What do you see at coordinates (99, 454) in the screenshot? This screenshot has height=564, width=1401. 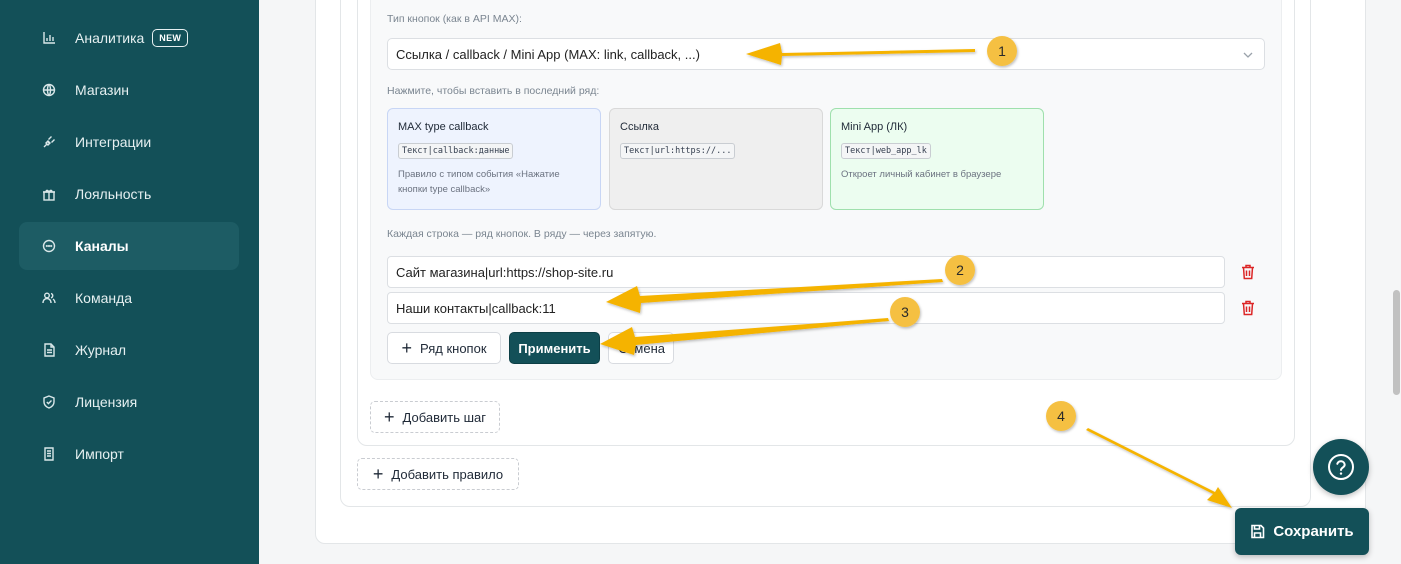 I see `sidebar-item-label: Импорт` at bounding box center [99, 454].